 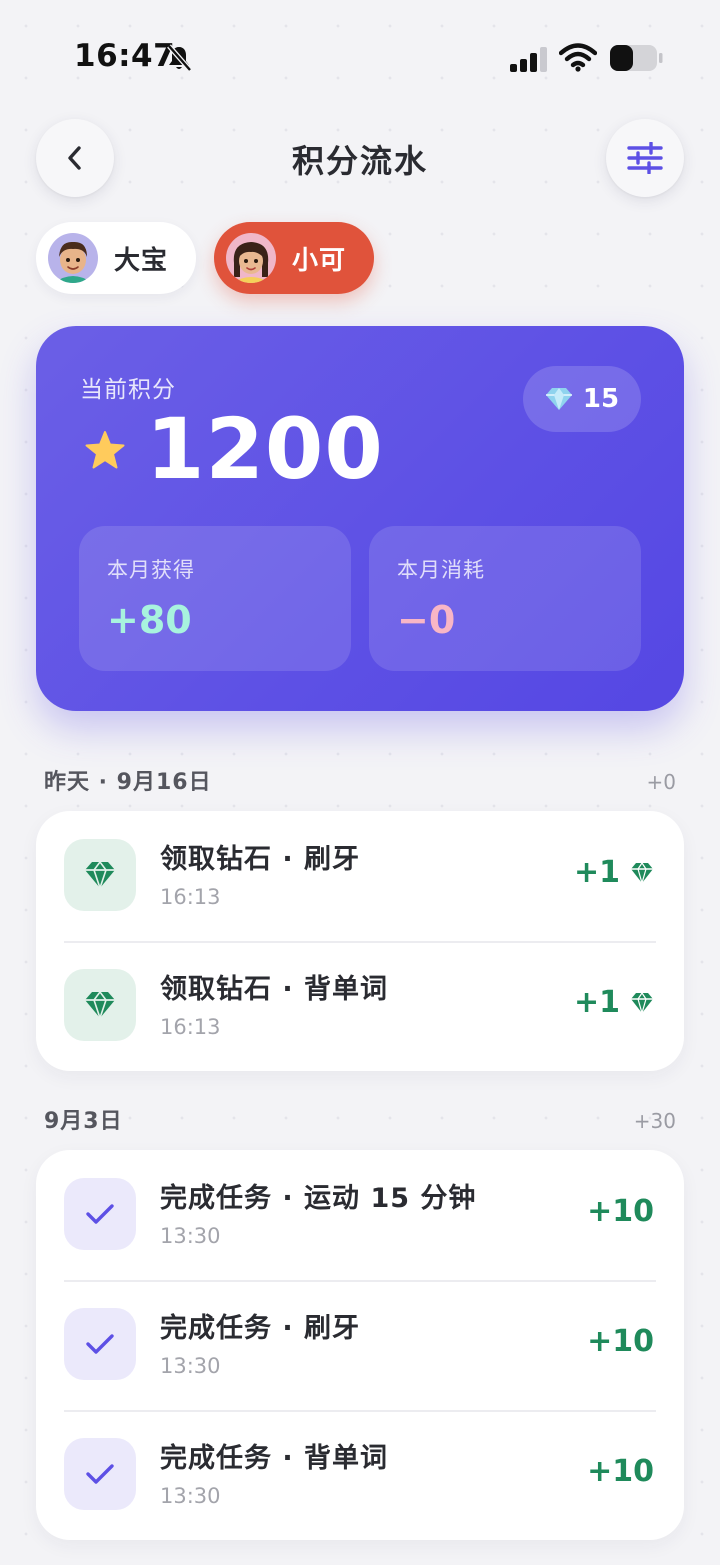 What do you see at coordinates (360, 1215) in the screenshot?
I see `list-item: 完成任务 · 运动 15 分钟 13:30 +10` at bounding box center [360, 1215].